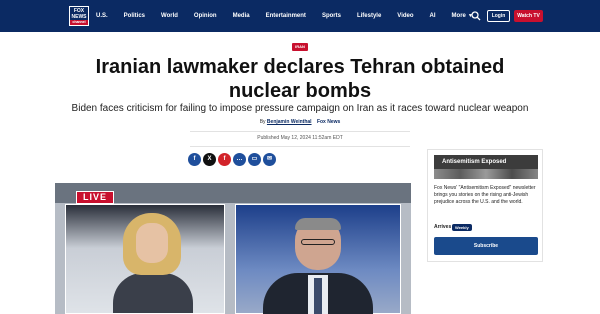  I want to click on guest-hair, so click(318, 224).